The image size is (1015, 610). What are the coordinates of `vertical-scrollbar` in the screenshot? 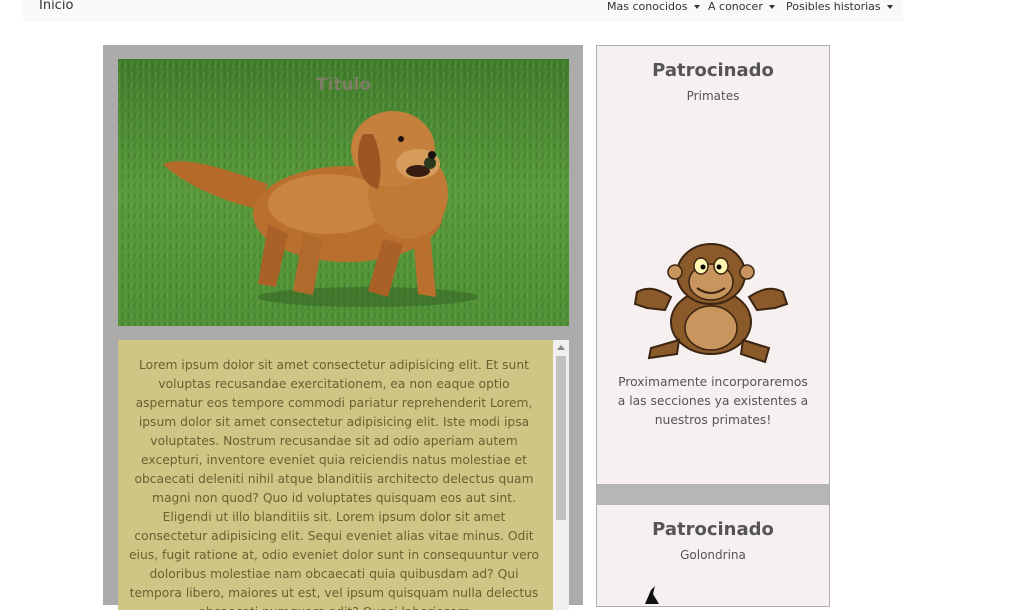 It's located at (561, 475).